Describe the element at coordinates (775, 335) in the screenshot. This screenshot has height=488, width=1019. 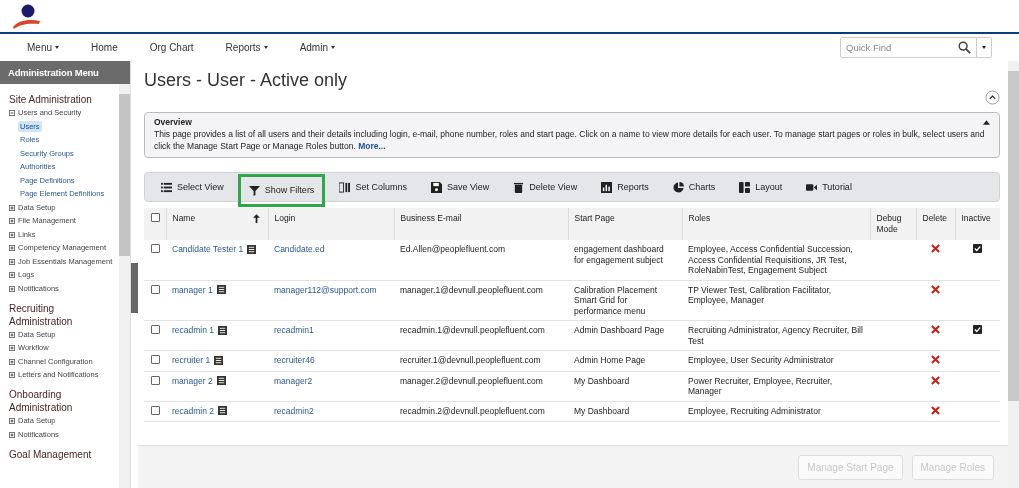
I see `roles-text: Recruiting Administrator, Agency Recruiter, Bill Test` at that location.